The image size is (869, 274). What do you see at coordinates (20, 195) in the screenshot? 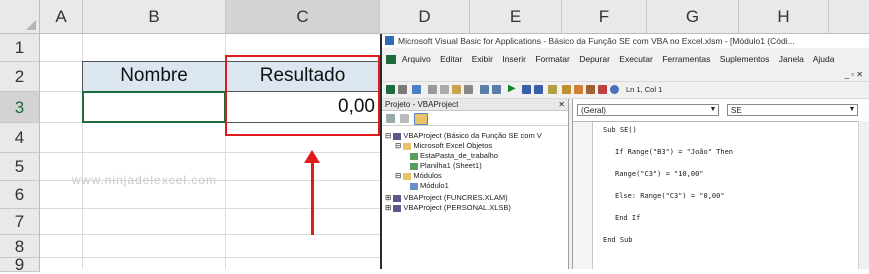
I see `row-header-6: 6` at bounding box center [20, 195].